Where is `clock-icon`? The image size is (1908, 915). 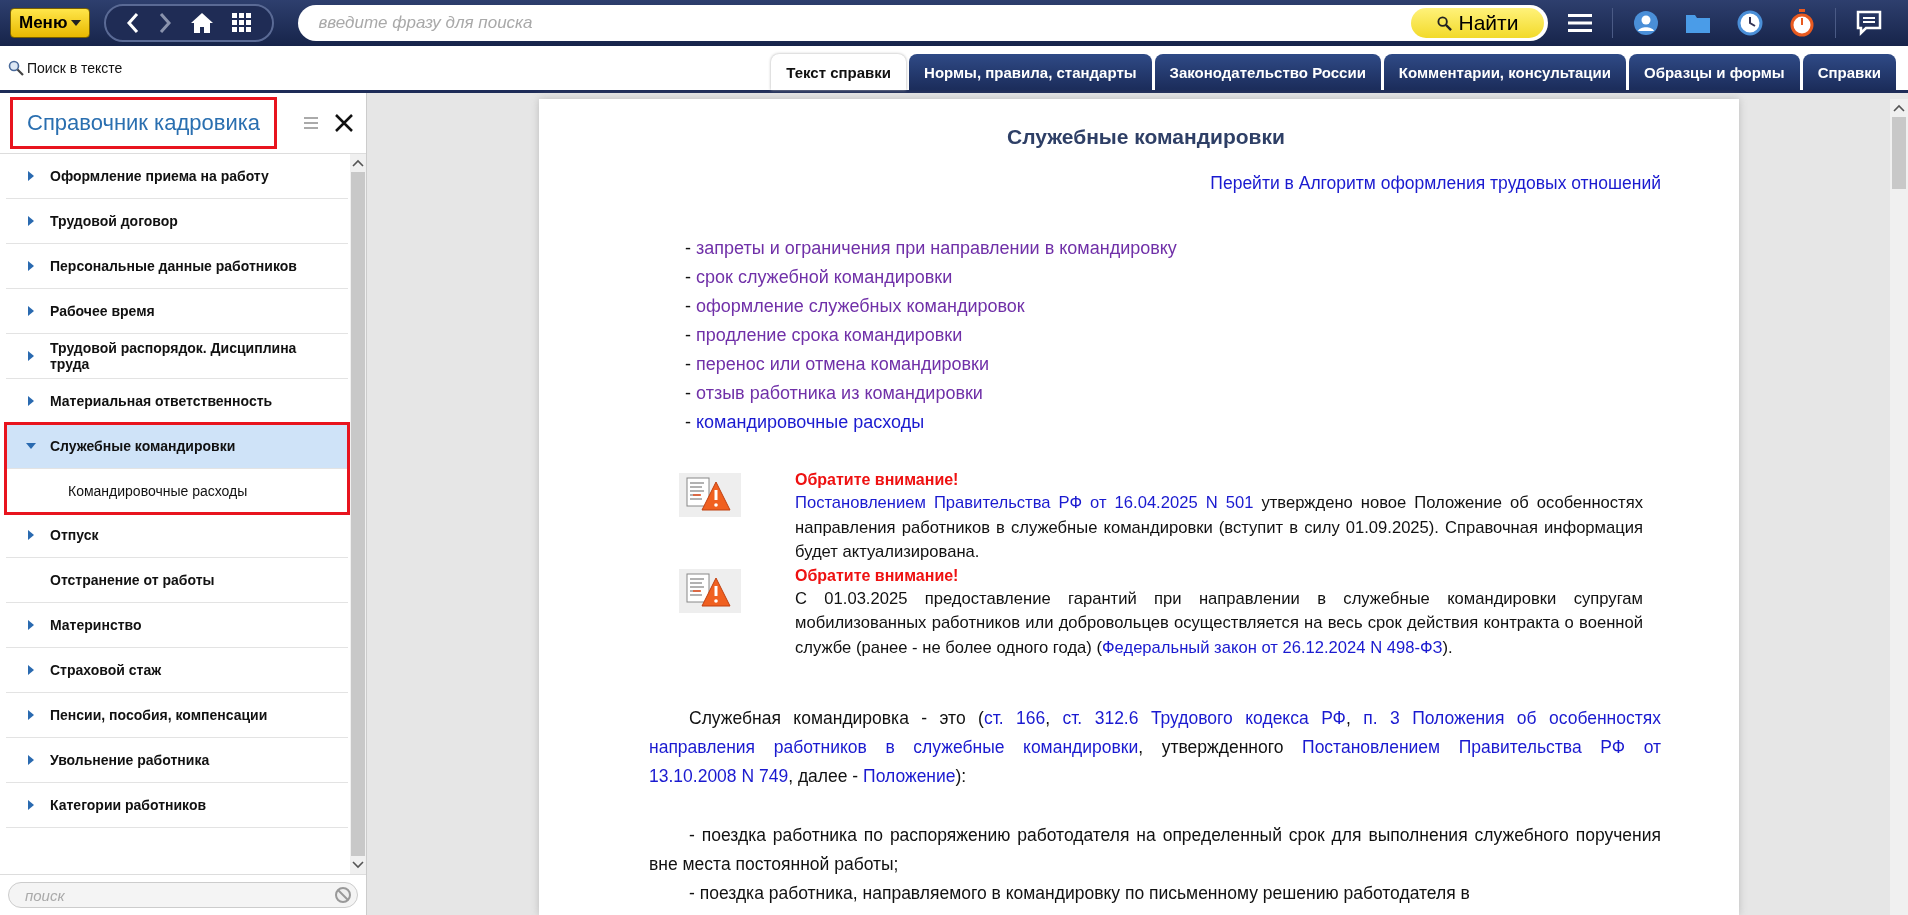 clock-icon is located at coordinates (1750, 23).